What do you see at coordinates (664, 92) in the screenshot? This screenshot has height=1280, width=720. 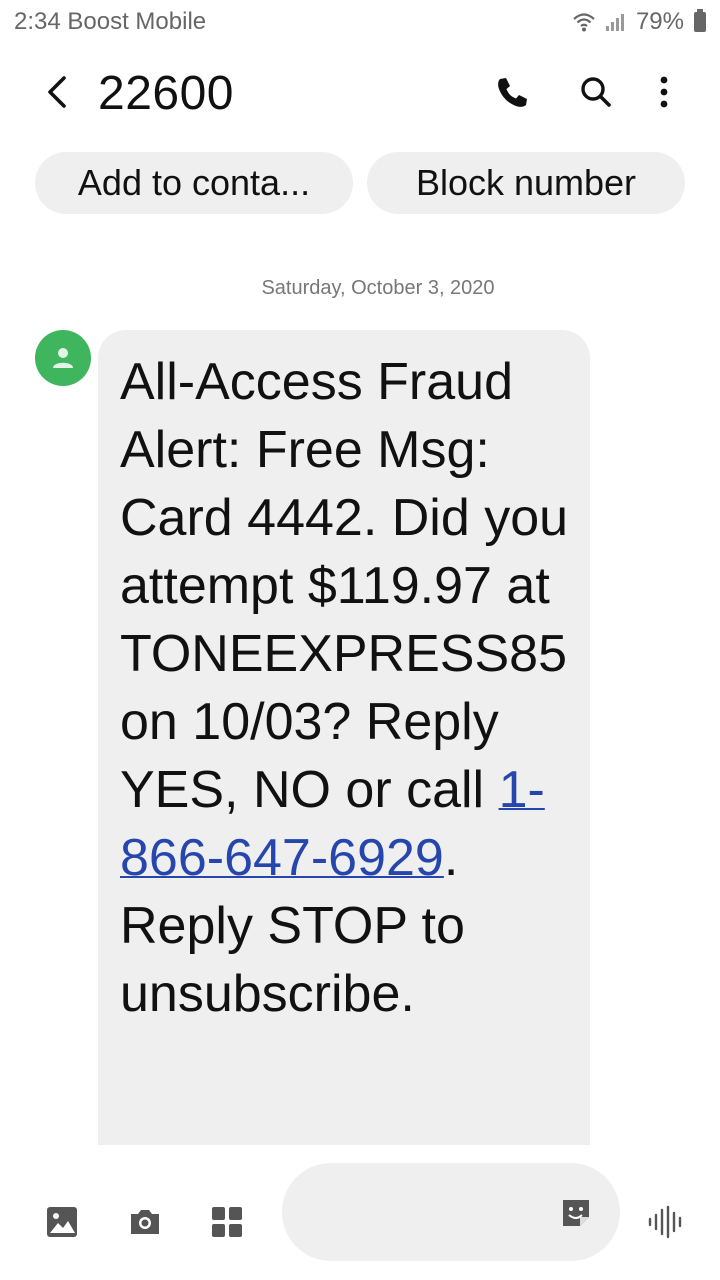 I see `more-vert-icon` at bounding box center [664, 92].